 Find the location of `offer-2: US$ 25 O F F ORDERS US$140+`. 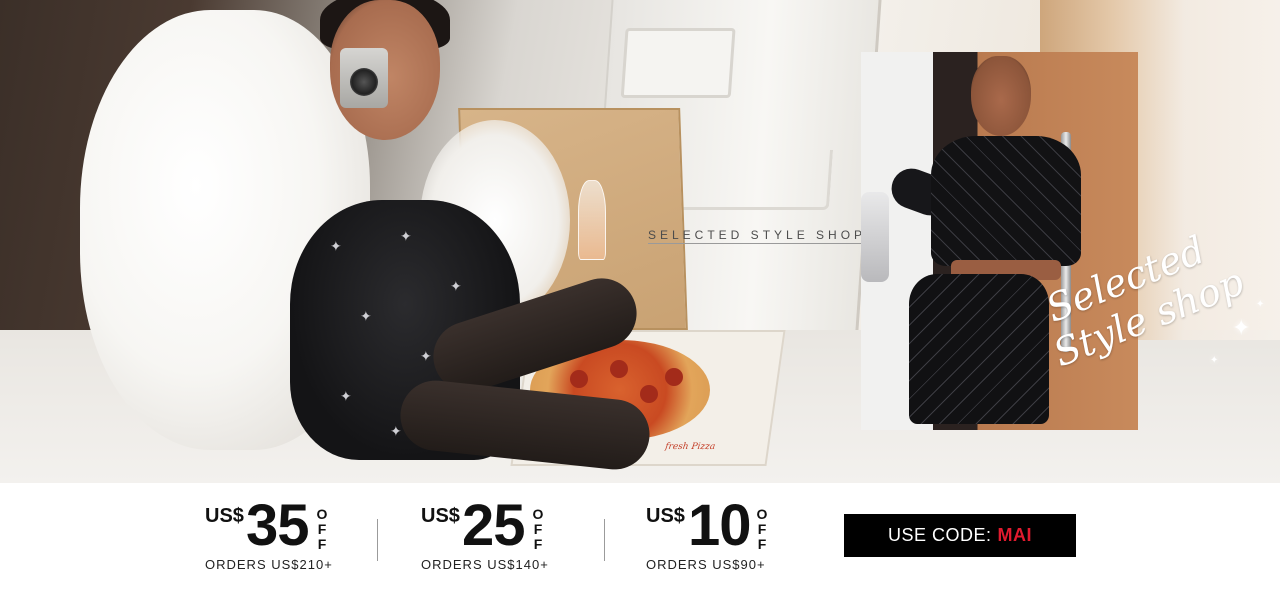

offer-2: US$ 25 O F F ORDERS US$140+ is located at coordinates (501, 536).